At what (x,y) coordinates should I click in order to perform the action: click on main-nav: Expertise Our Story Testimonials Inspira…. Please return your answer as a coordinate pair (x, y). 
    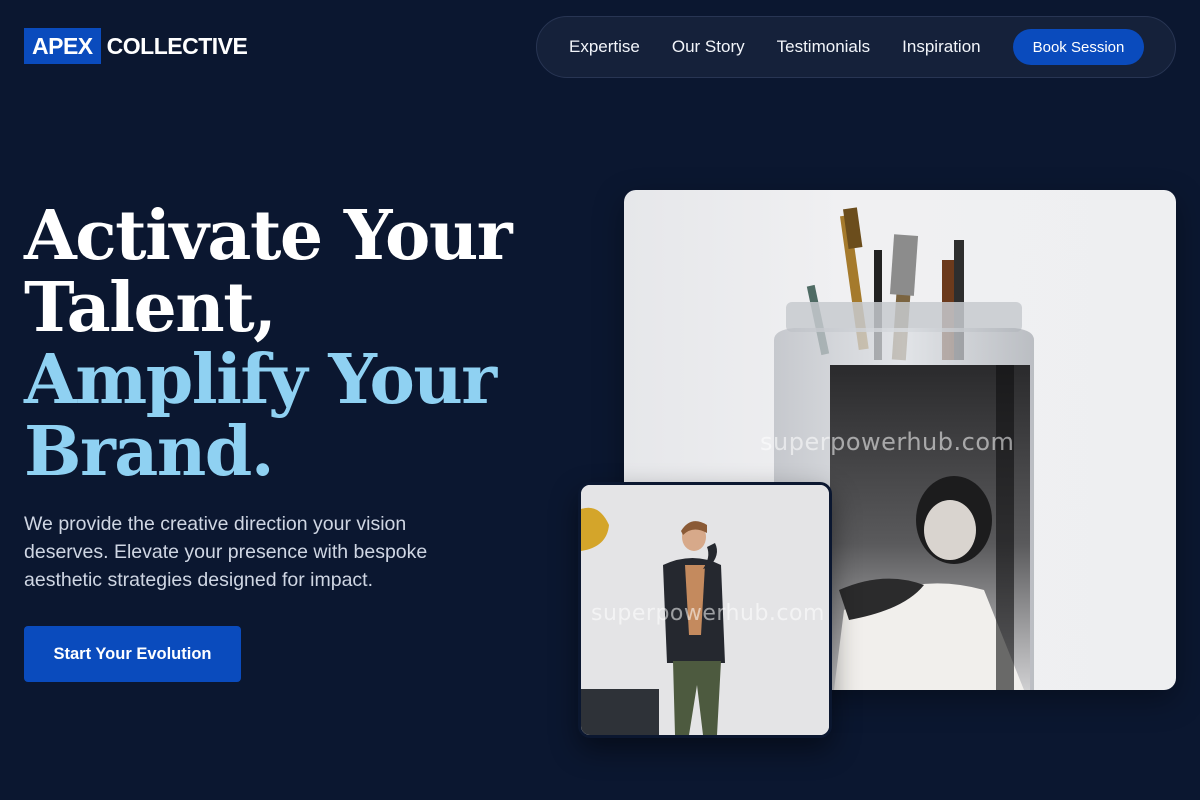
    Looking at the image, I should click on (856, 47).